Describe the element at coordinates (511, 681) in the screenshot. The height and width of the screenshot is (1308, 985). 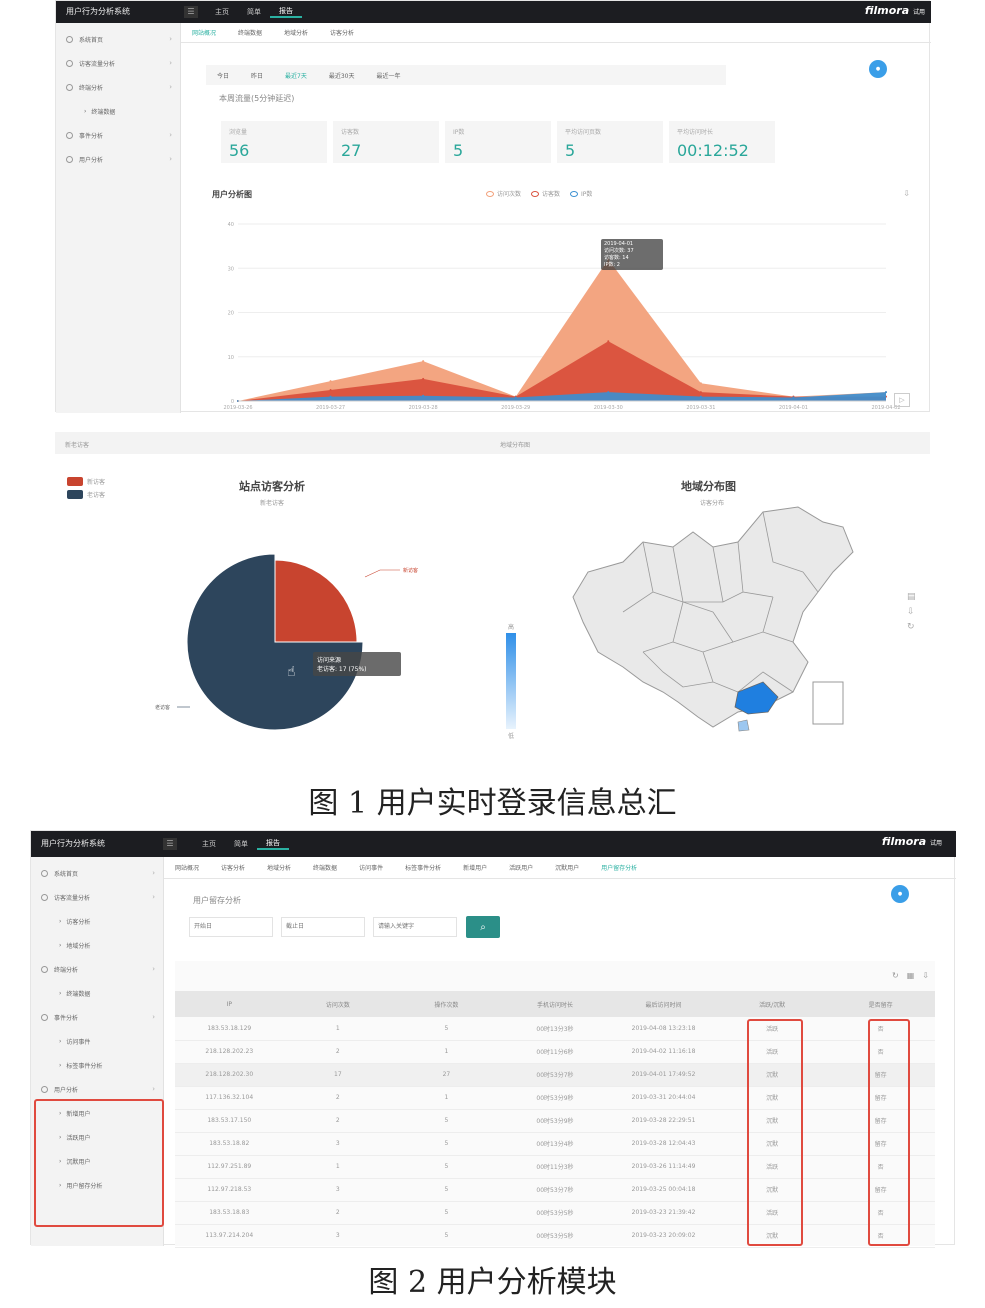
I see `map-scale-bar` at that location.